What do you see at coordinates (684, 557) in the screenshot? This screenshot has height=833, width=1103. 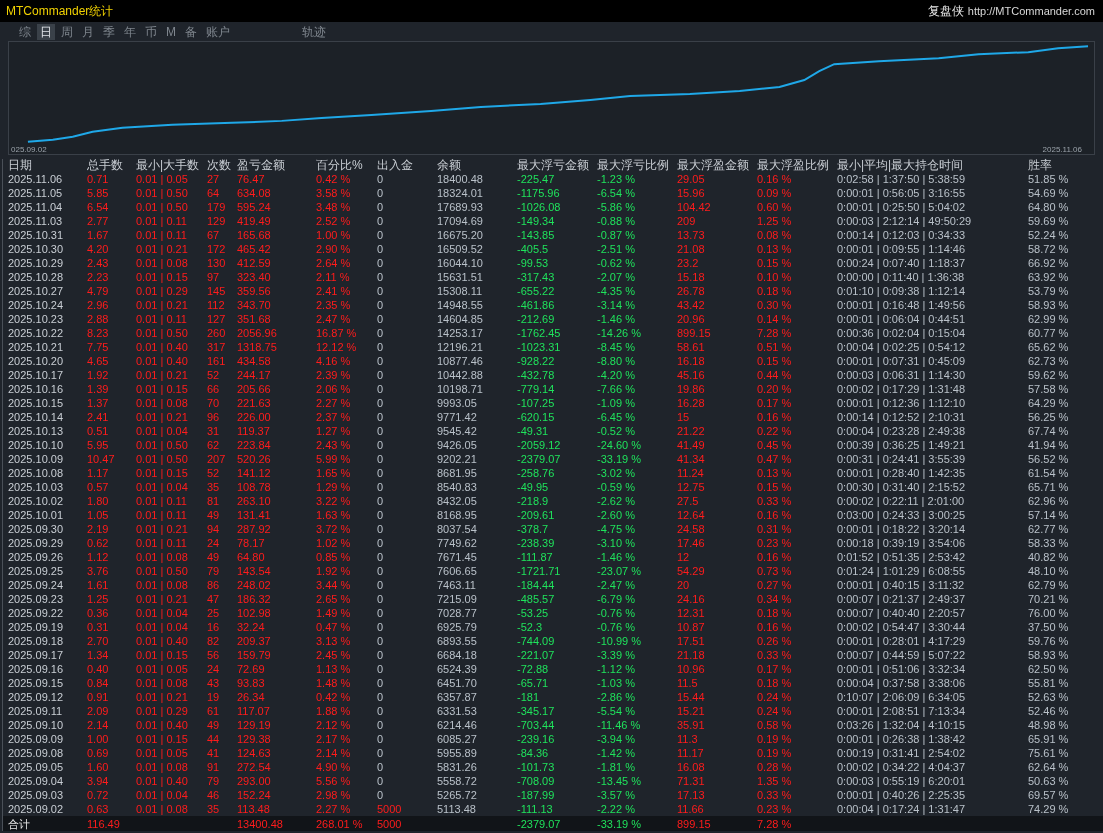 I see `table-cell-text: 12` at bounding box center [684, 557].